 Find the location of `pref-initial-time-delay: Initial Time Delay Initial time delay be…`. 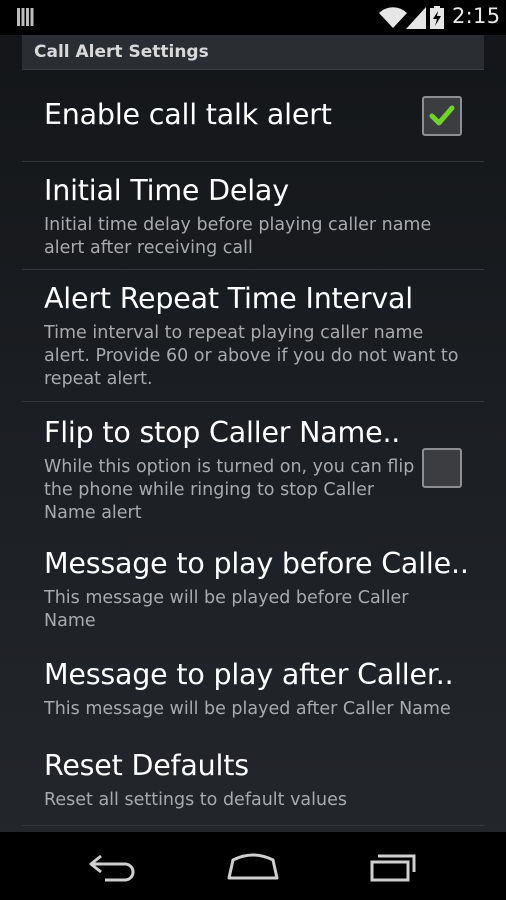

pref-initial-time-delay: Initial Time Delay Initial time delay be… is located at coordinates (253, 215).